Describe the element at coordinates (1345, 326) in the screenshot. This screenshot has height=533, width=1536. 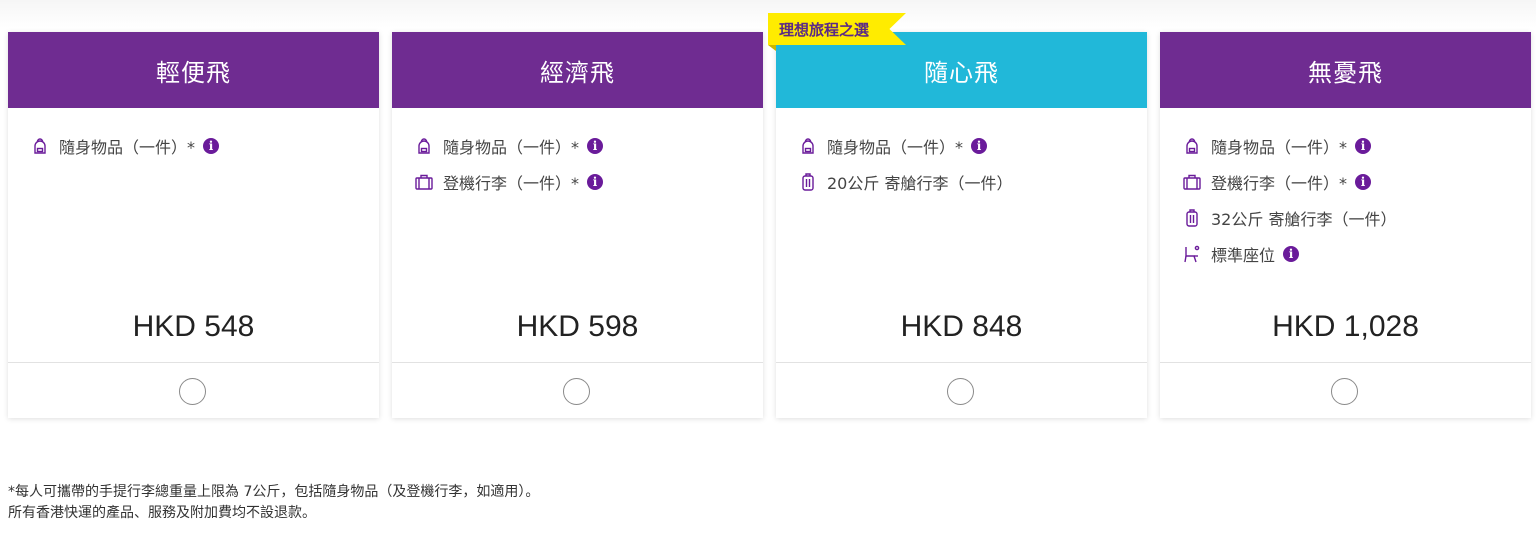
I see `fare-price: HKD 1,028` at that location.